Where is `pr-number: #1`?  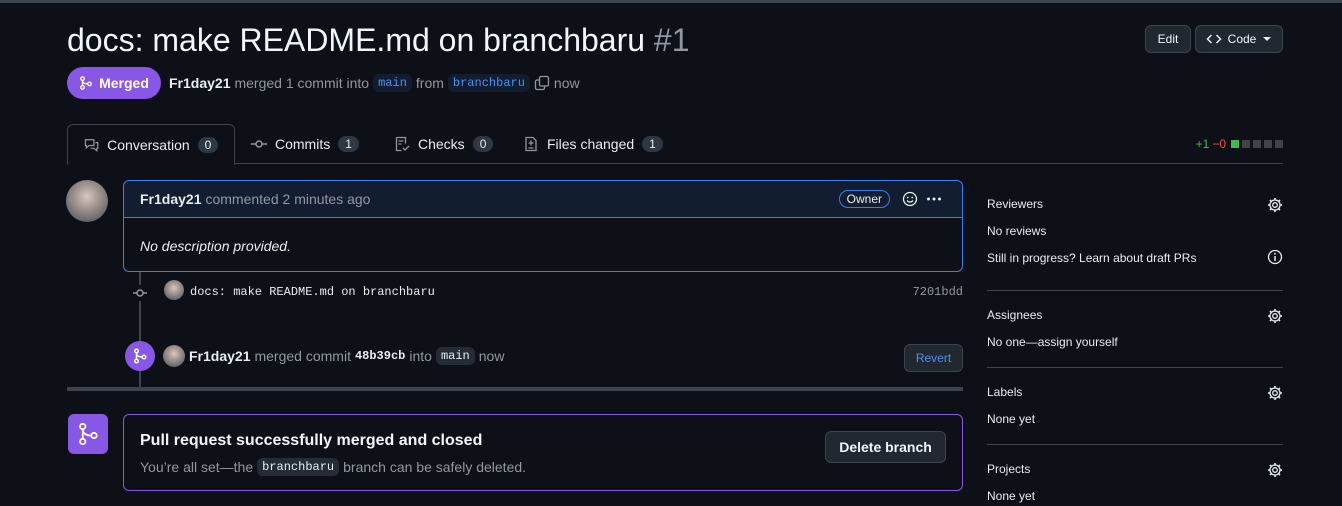
pr-number: #1 is located at coordinates (671, 40).